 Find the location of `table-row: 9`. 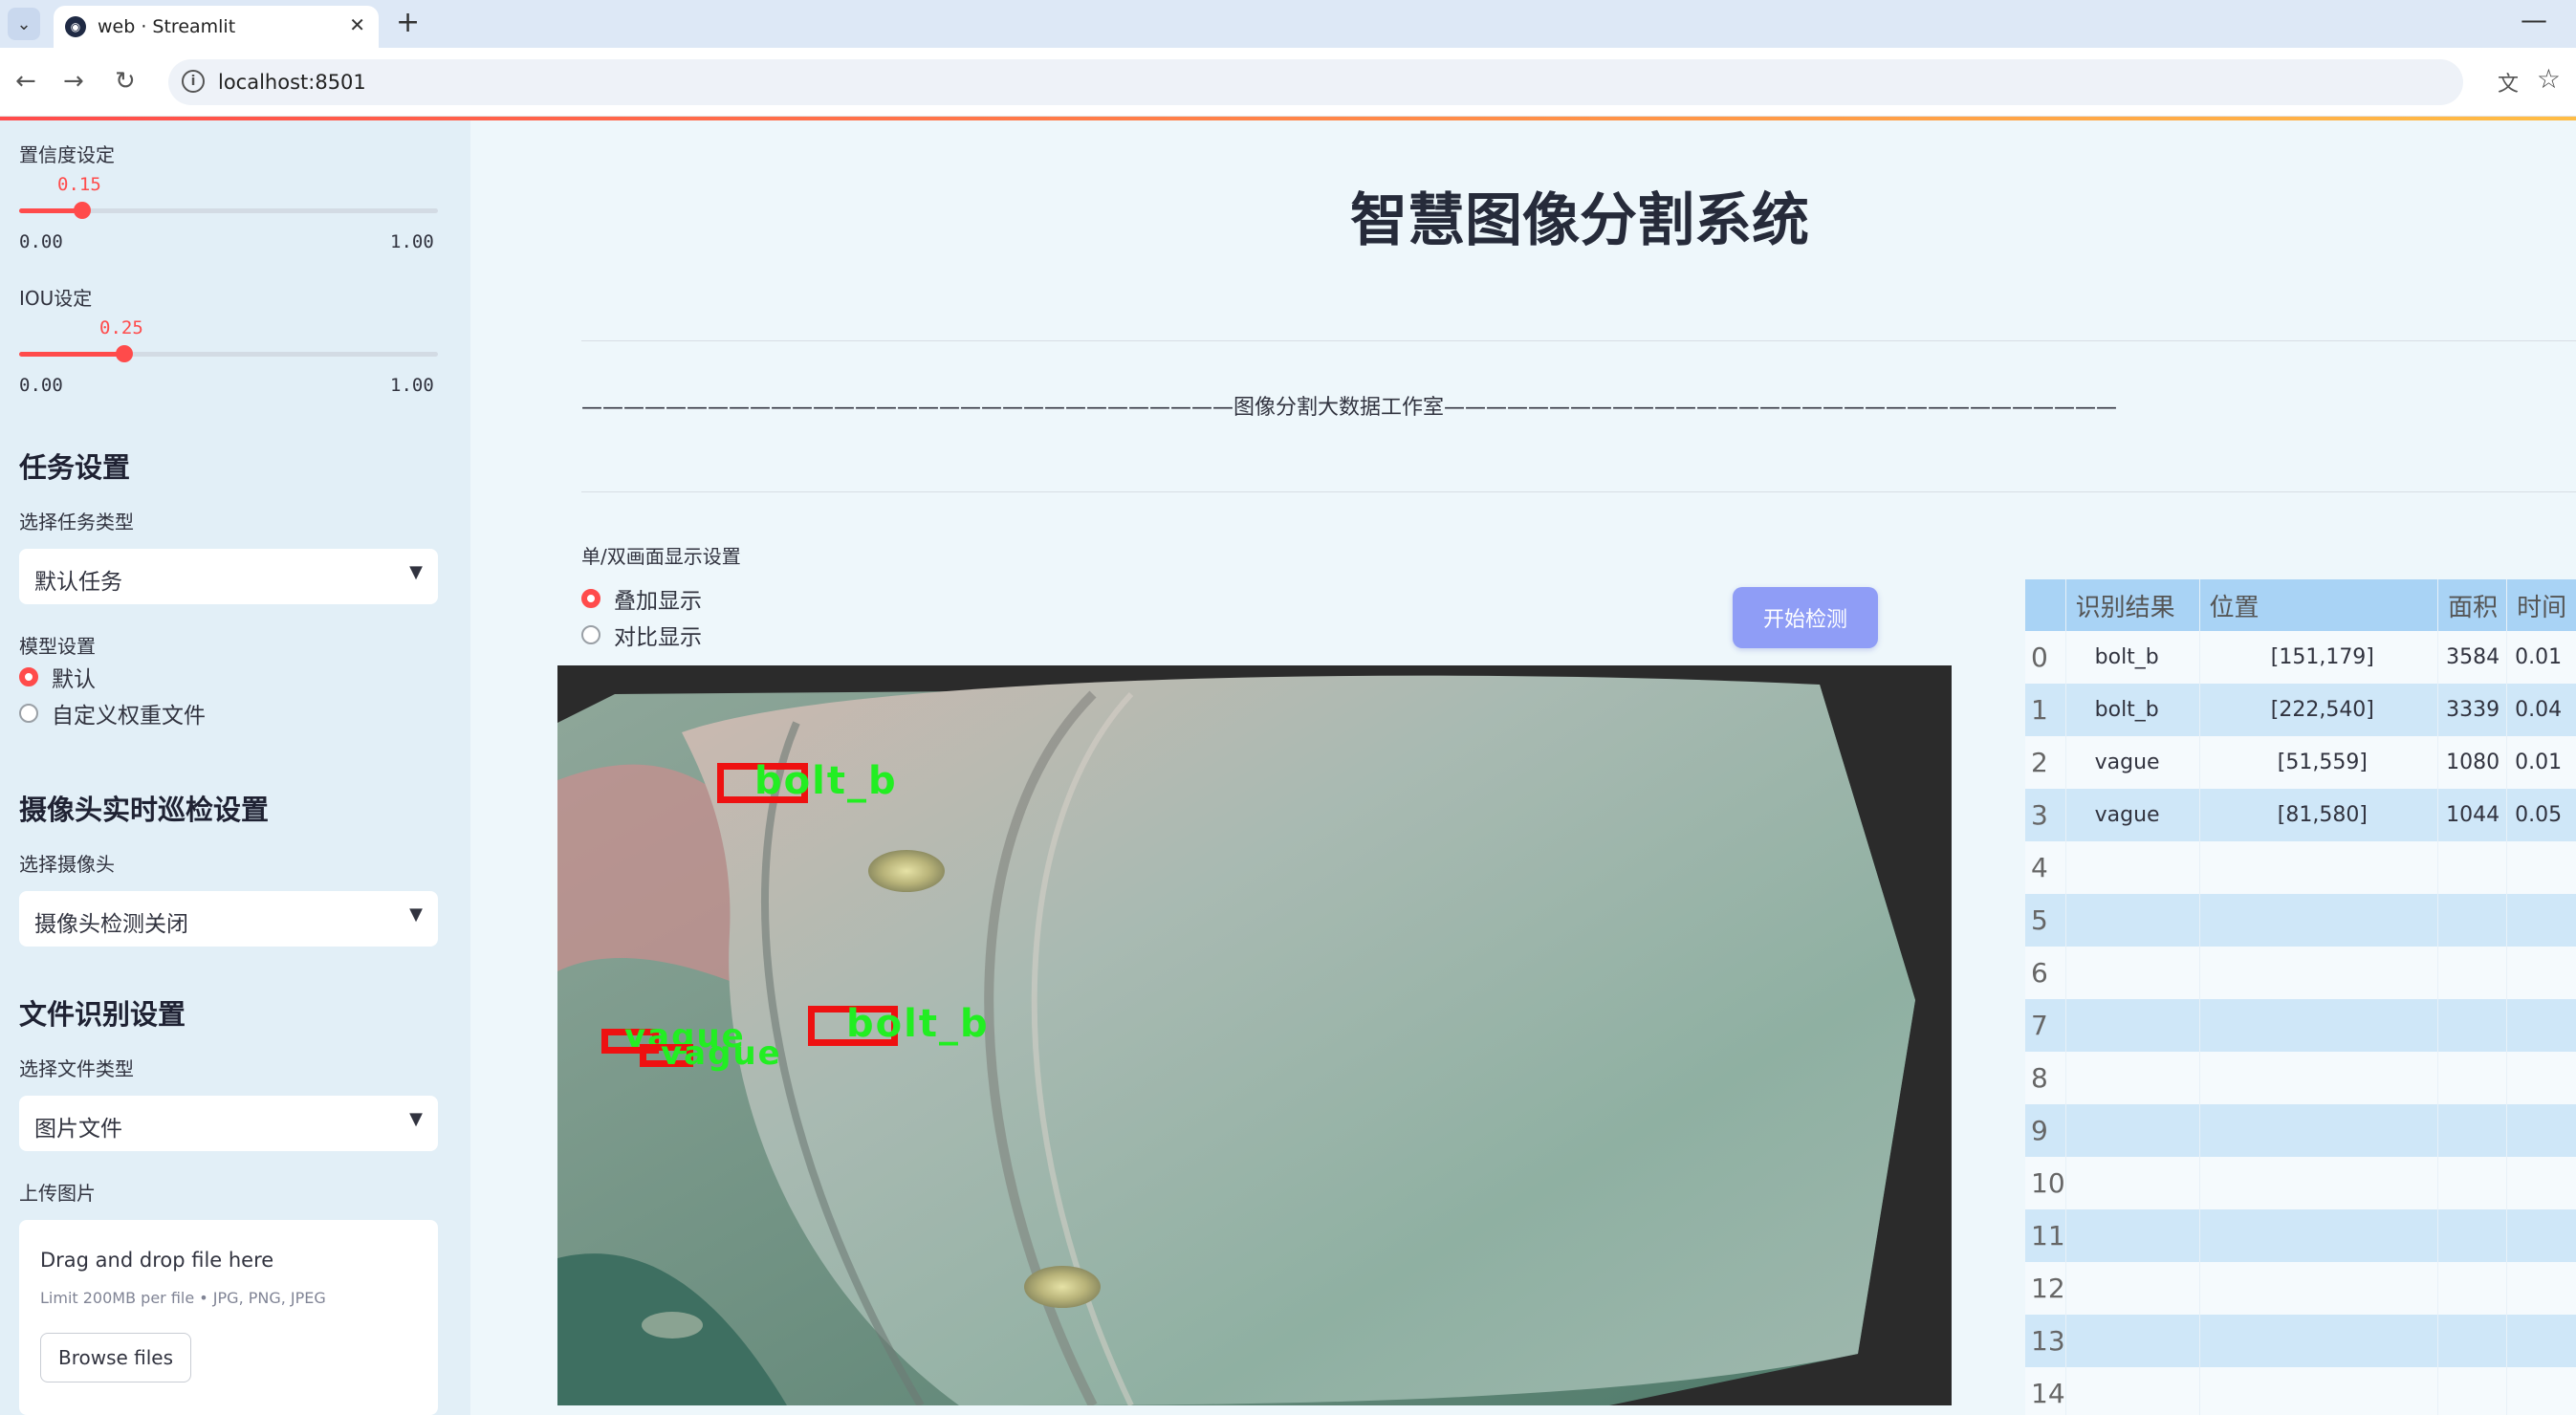

table-row: 9 is located at coordinates (2300, 1130).